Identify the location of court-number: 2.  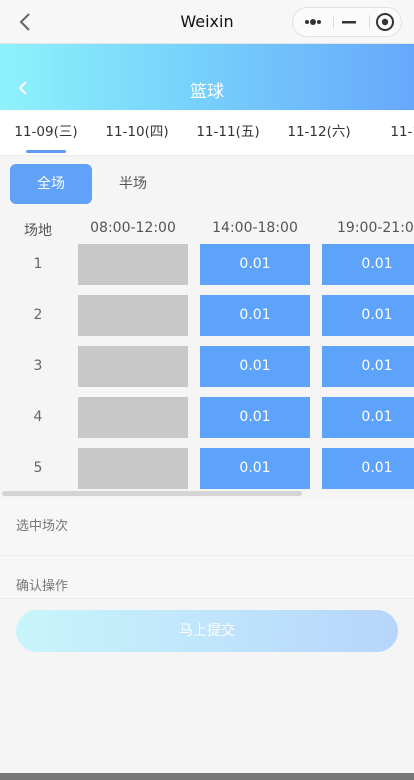
(38, 315).